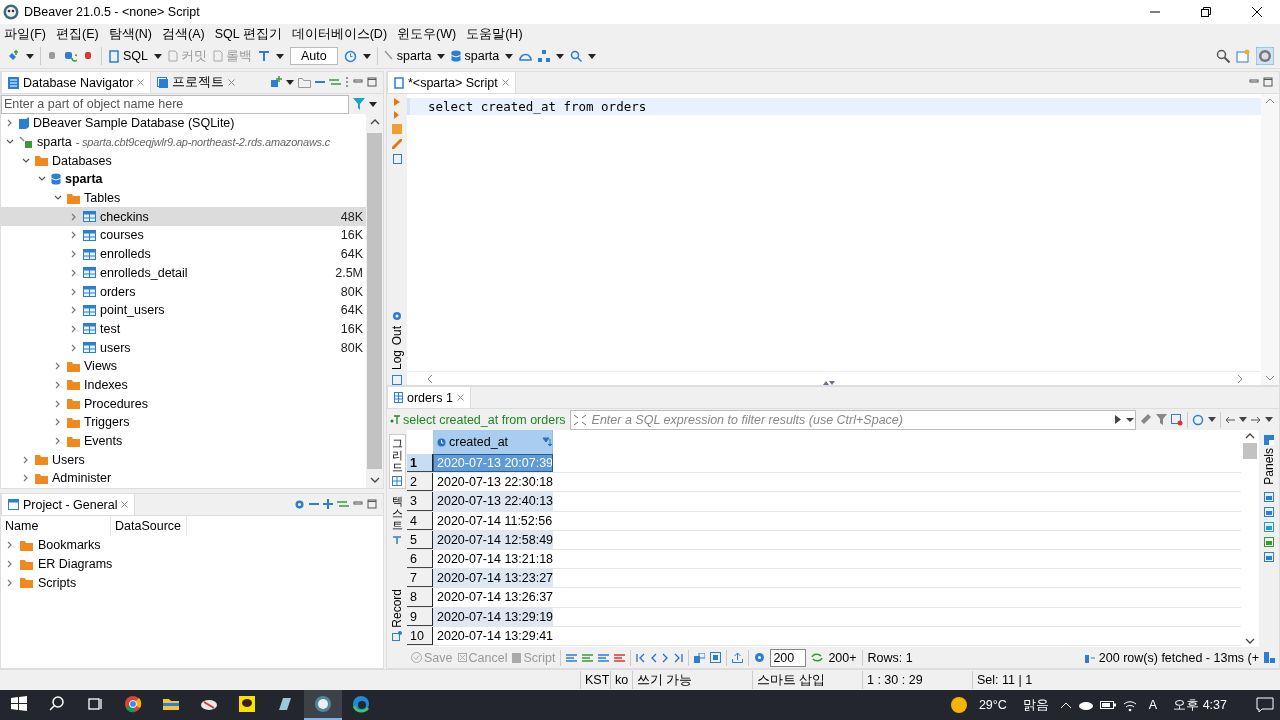 Image resolution: width=1280 pixels, height=720 pixels. I want to click on column-header: DataSource, so click(149, 526).